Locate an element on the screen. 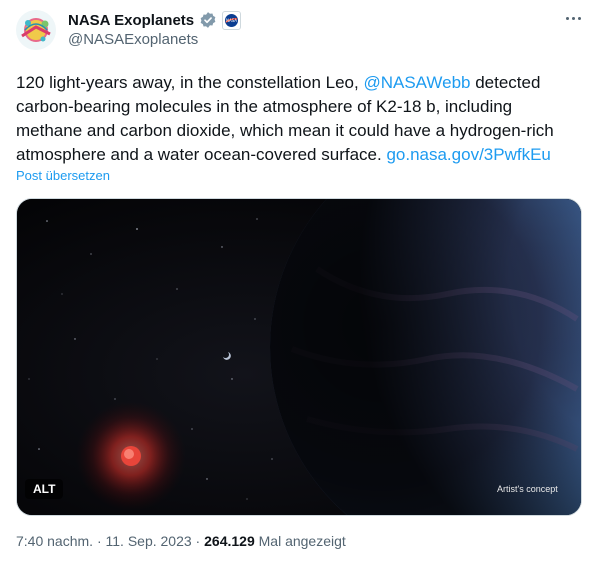  author-handle: @NASAExoplanets is located at coordinates (133, 39).